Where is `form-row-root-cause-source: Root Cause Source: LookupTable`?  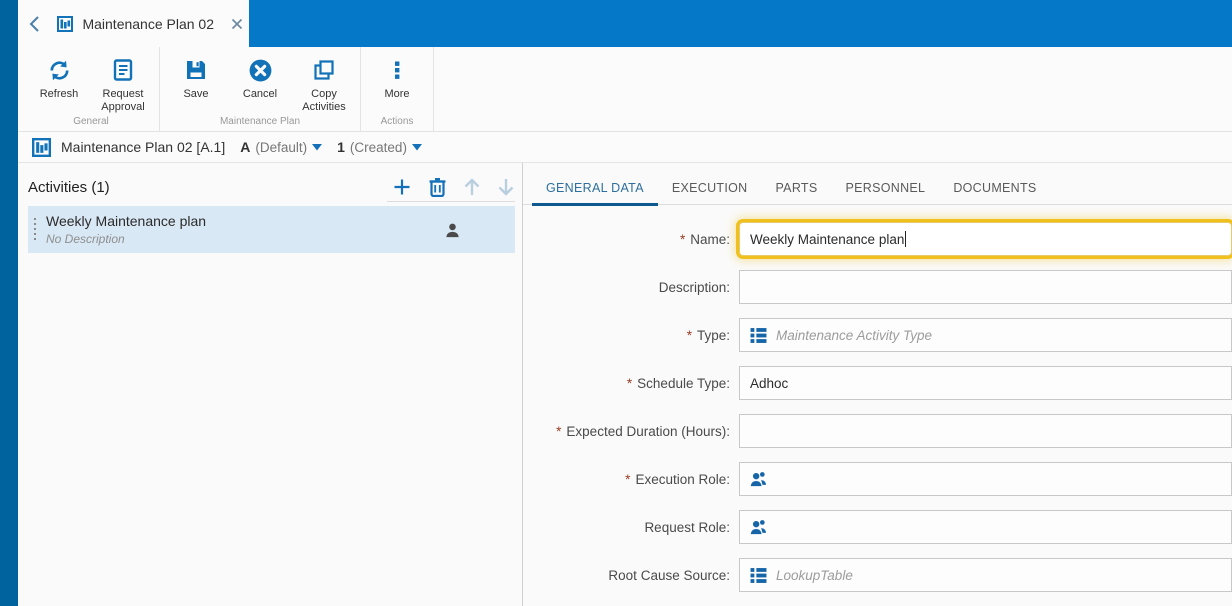 form-row-root-cause-source: Root Cause Source: LookupTable is located at coordinates (877, 575).